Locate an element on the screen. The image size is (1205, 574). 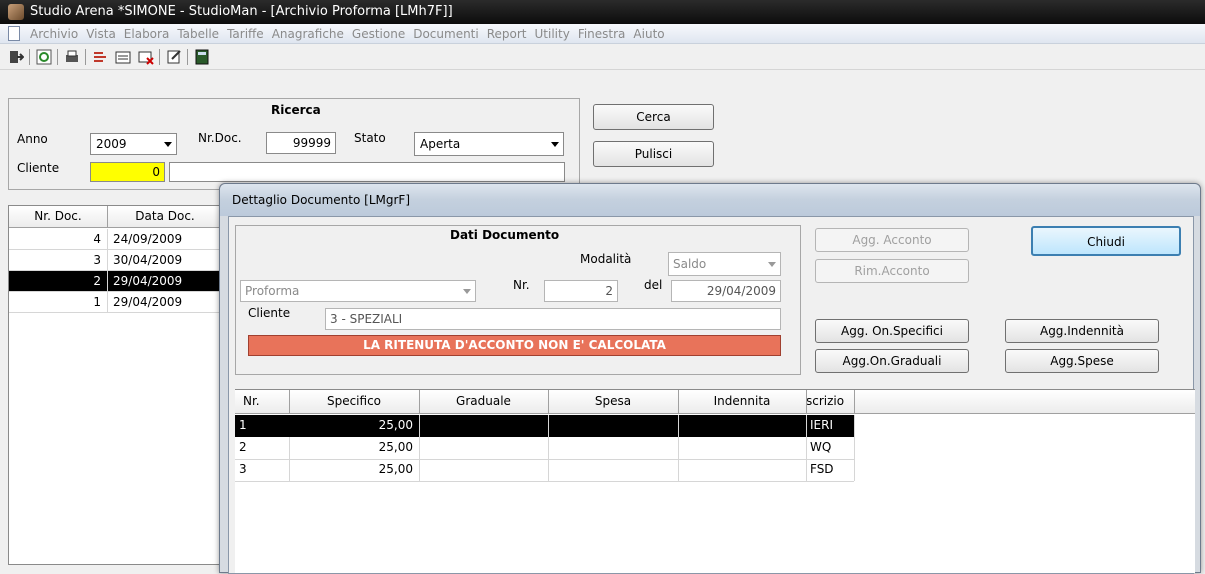
exit-icon is located at coordinates (16, 57).